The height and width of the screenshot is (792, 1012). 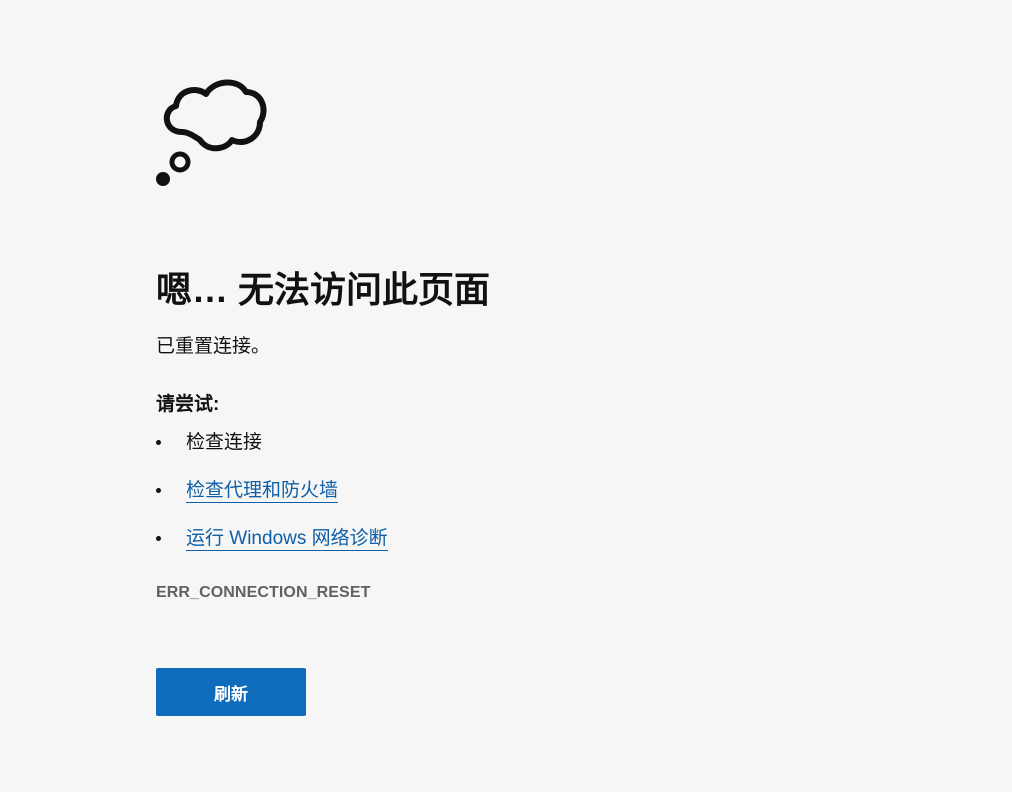 I want to click on try-heading: 请尝试:, so click(x=188, y=404).